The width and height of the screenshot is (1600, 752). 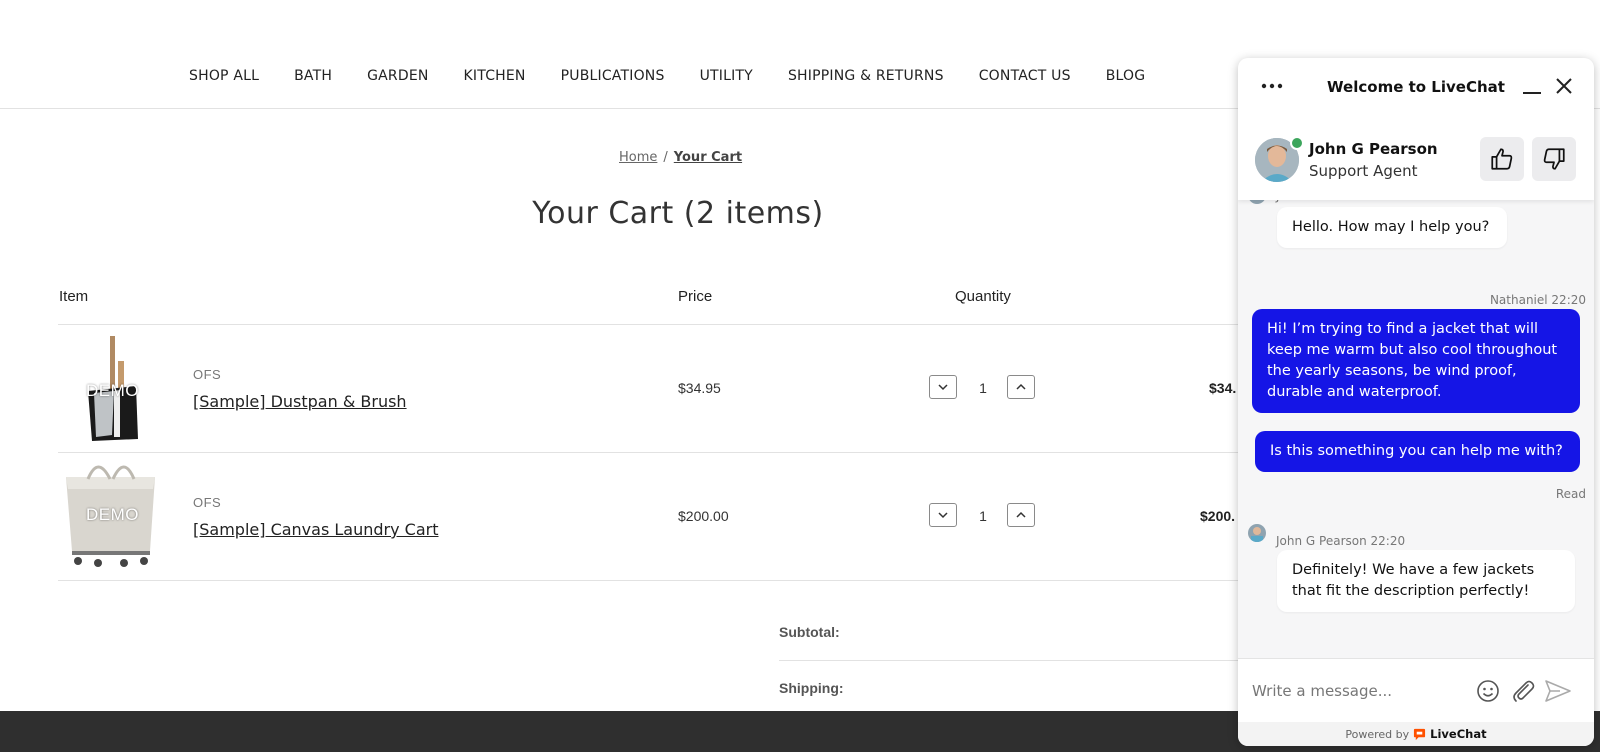 What do you see at coordinates (313, 76) in the screenshot?
I see `nav-item-bath: BATH` at bounding box center [313, 76].